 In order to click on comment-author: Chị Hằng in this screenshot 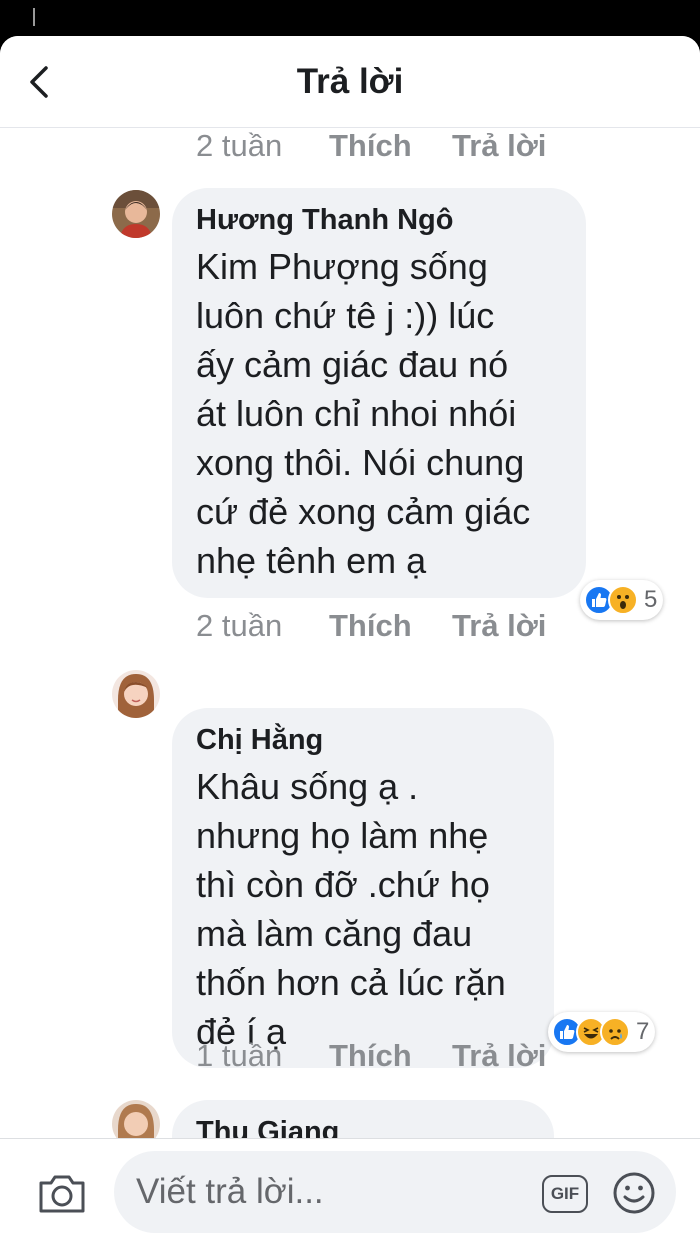, I will do `click(363, 740)`.